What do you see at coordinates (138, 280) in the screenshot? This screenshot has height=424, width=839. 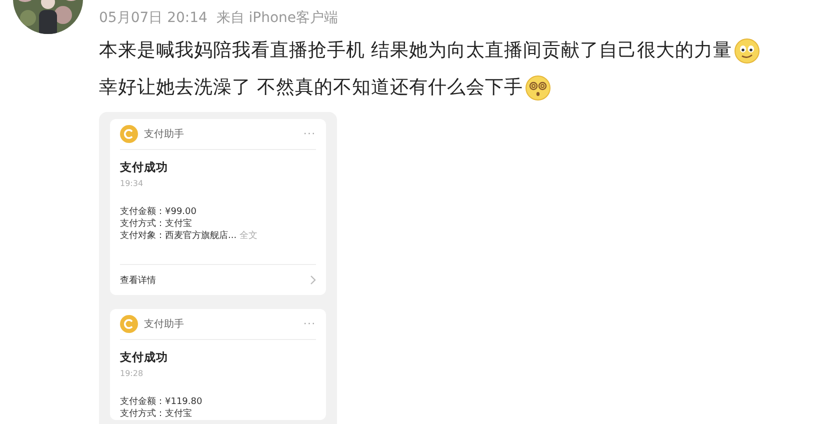 I see `view-details-link: 查看详情` at bounding box center [138, 280].